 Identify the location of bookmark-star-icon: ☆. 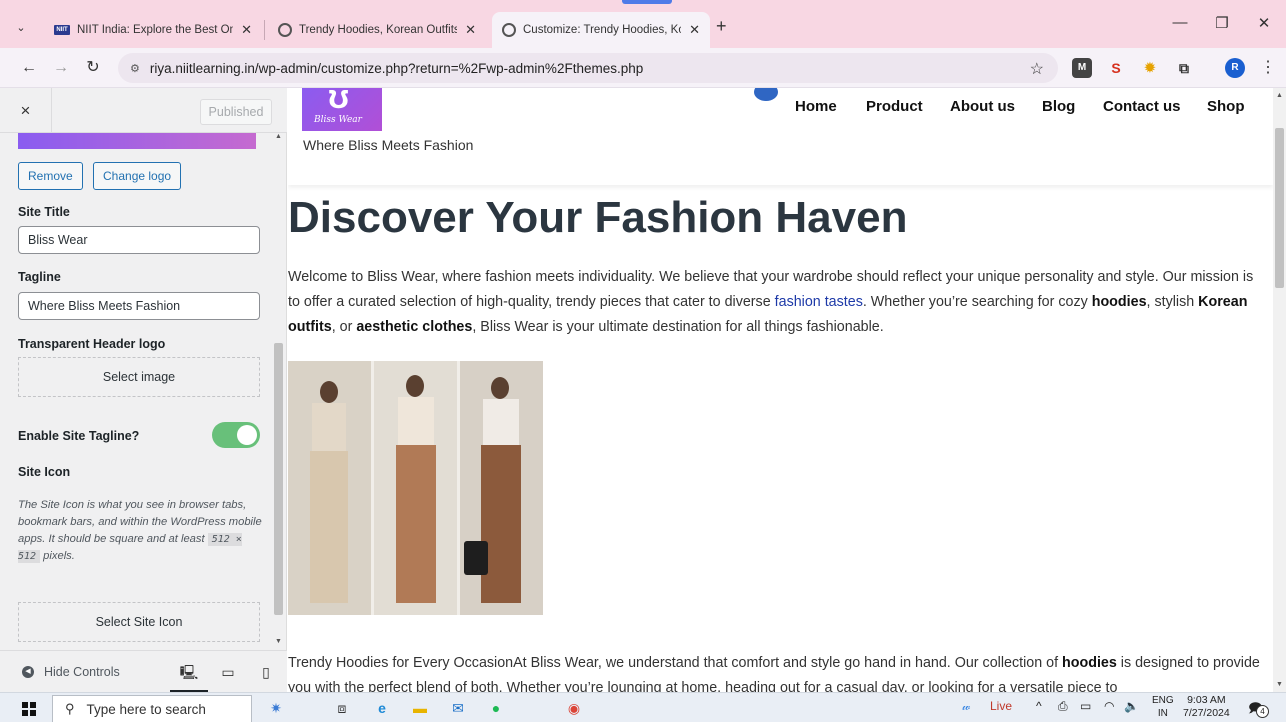
(1037, 69).